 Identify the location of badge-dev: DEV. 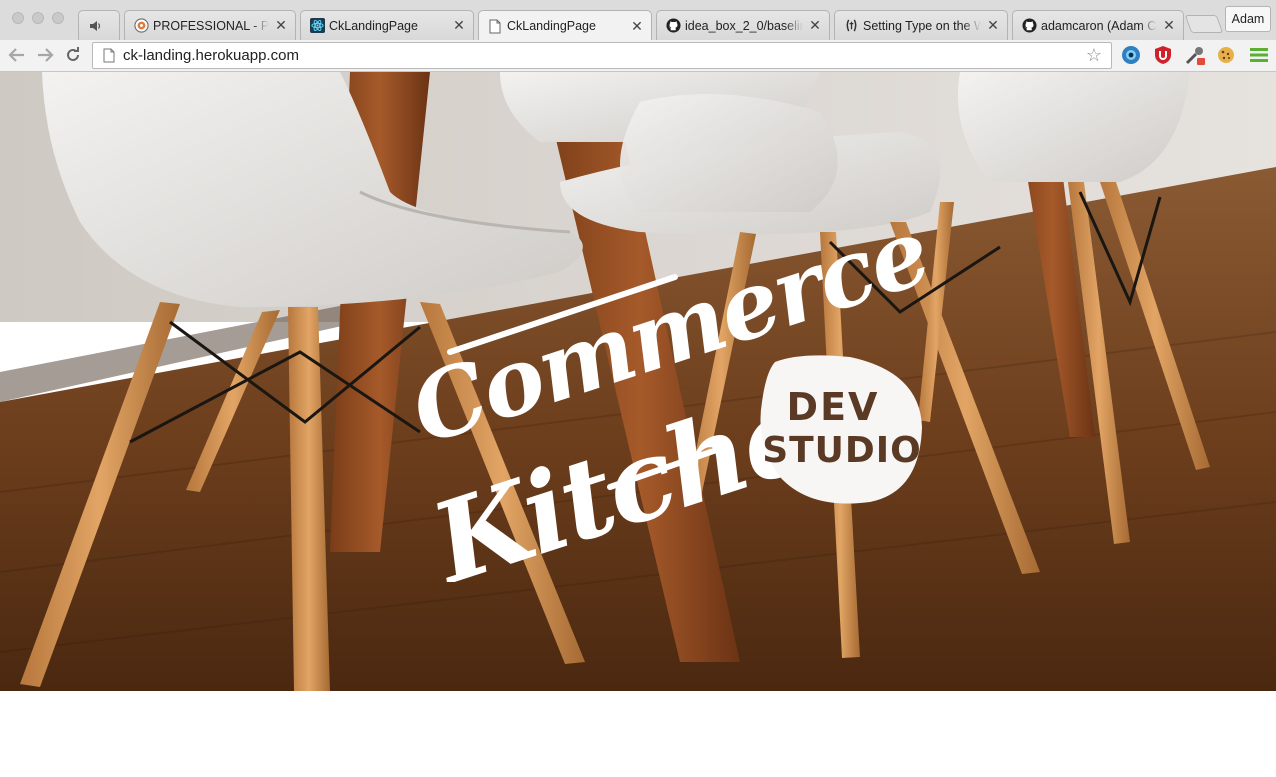
(833, 407).